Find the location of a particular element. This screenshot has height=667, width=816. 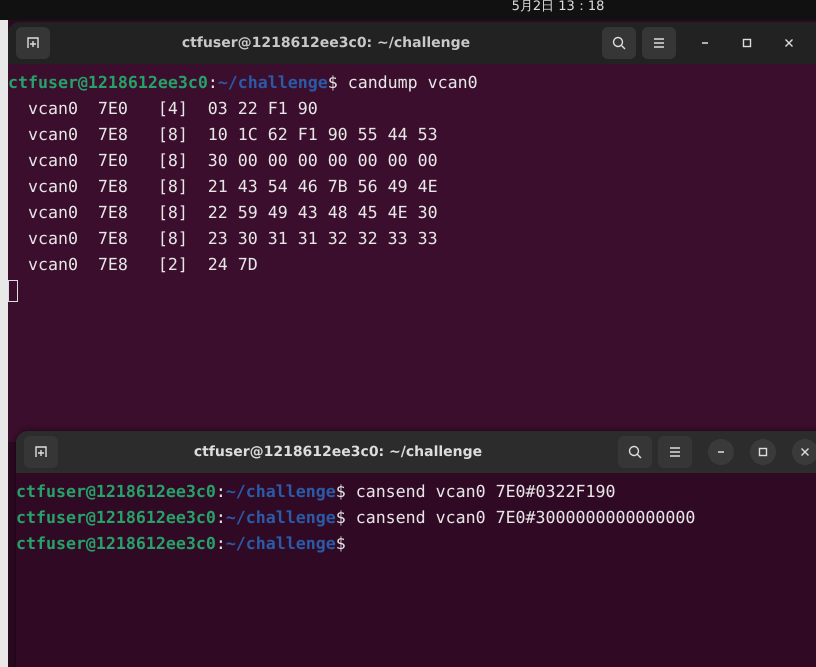

output-line: vcan0 7E0 [4] 03 22 F1 90 is located at coordinates (172, 109).